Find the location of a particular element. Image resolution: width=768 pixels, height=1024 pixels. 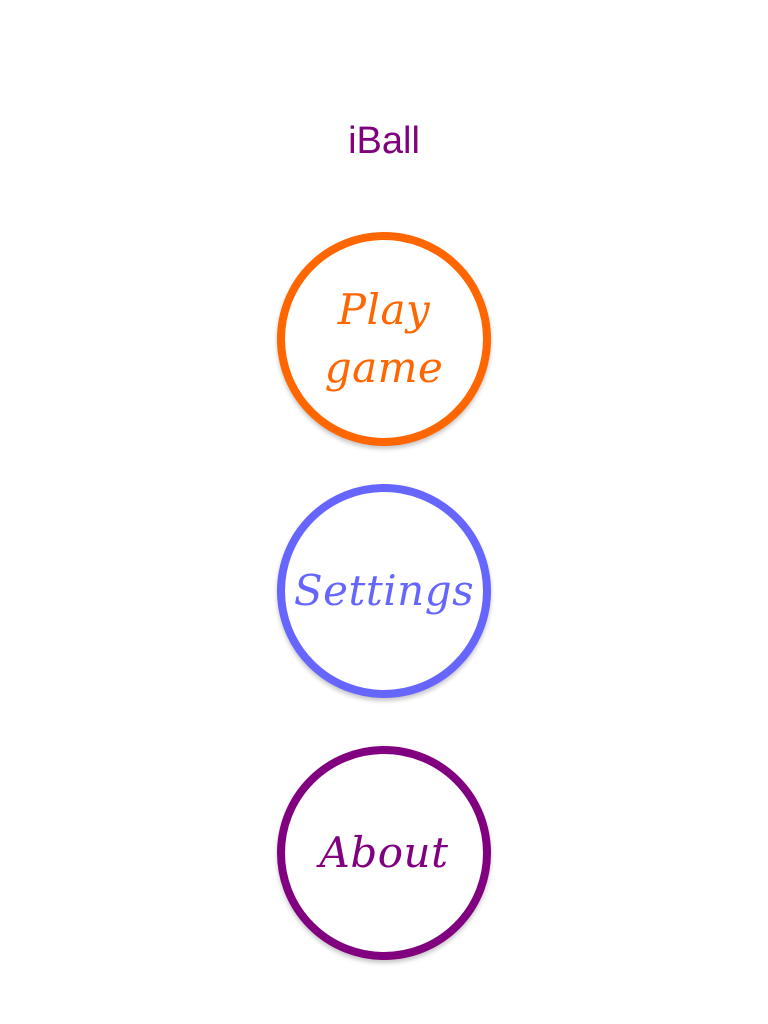

about-label: About is located at coordinates (384, 852).